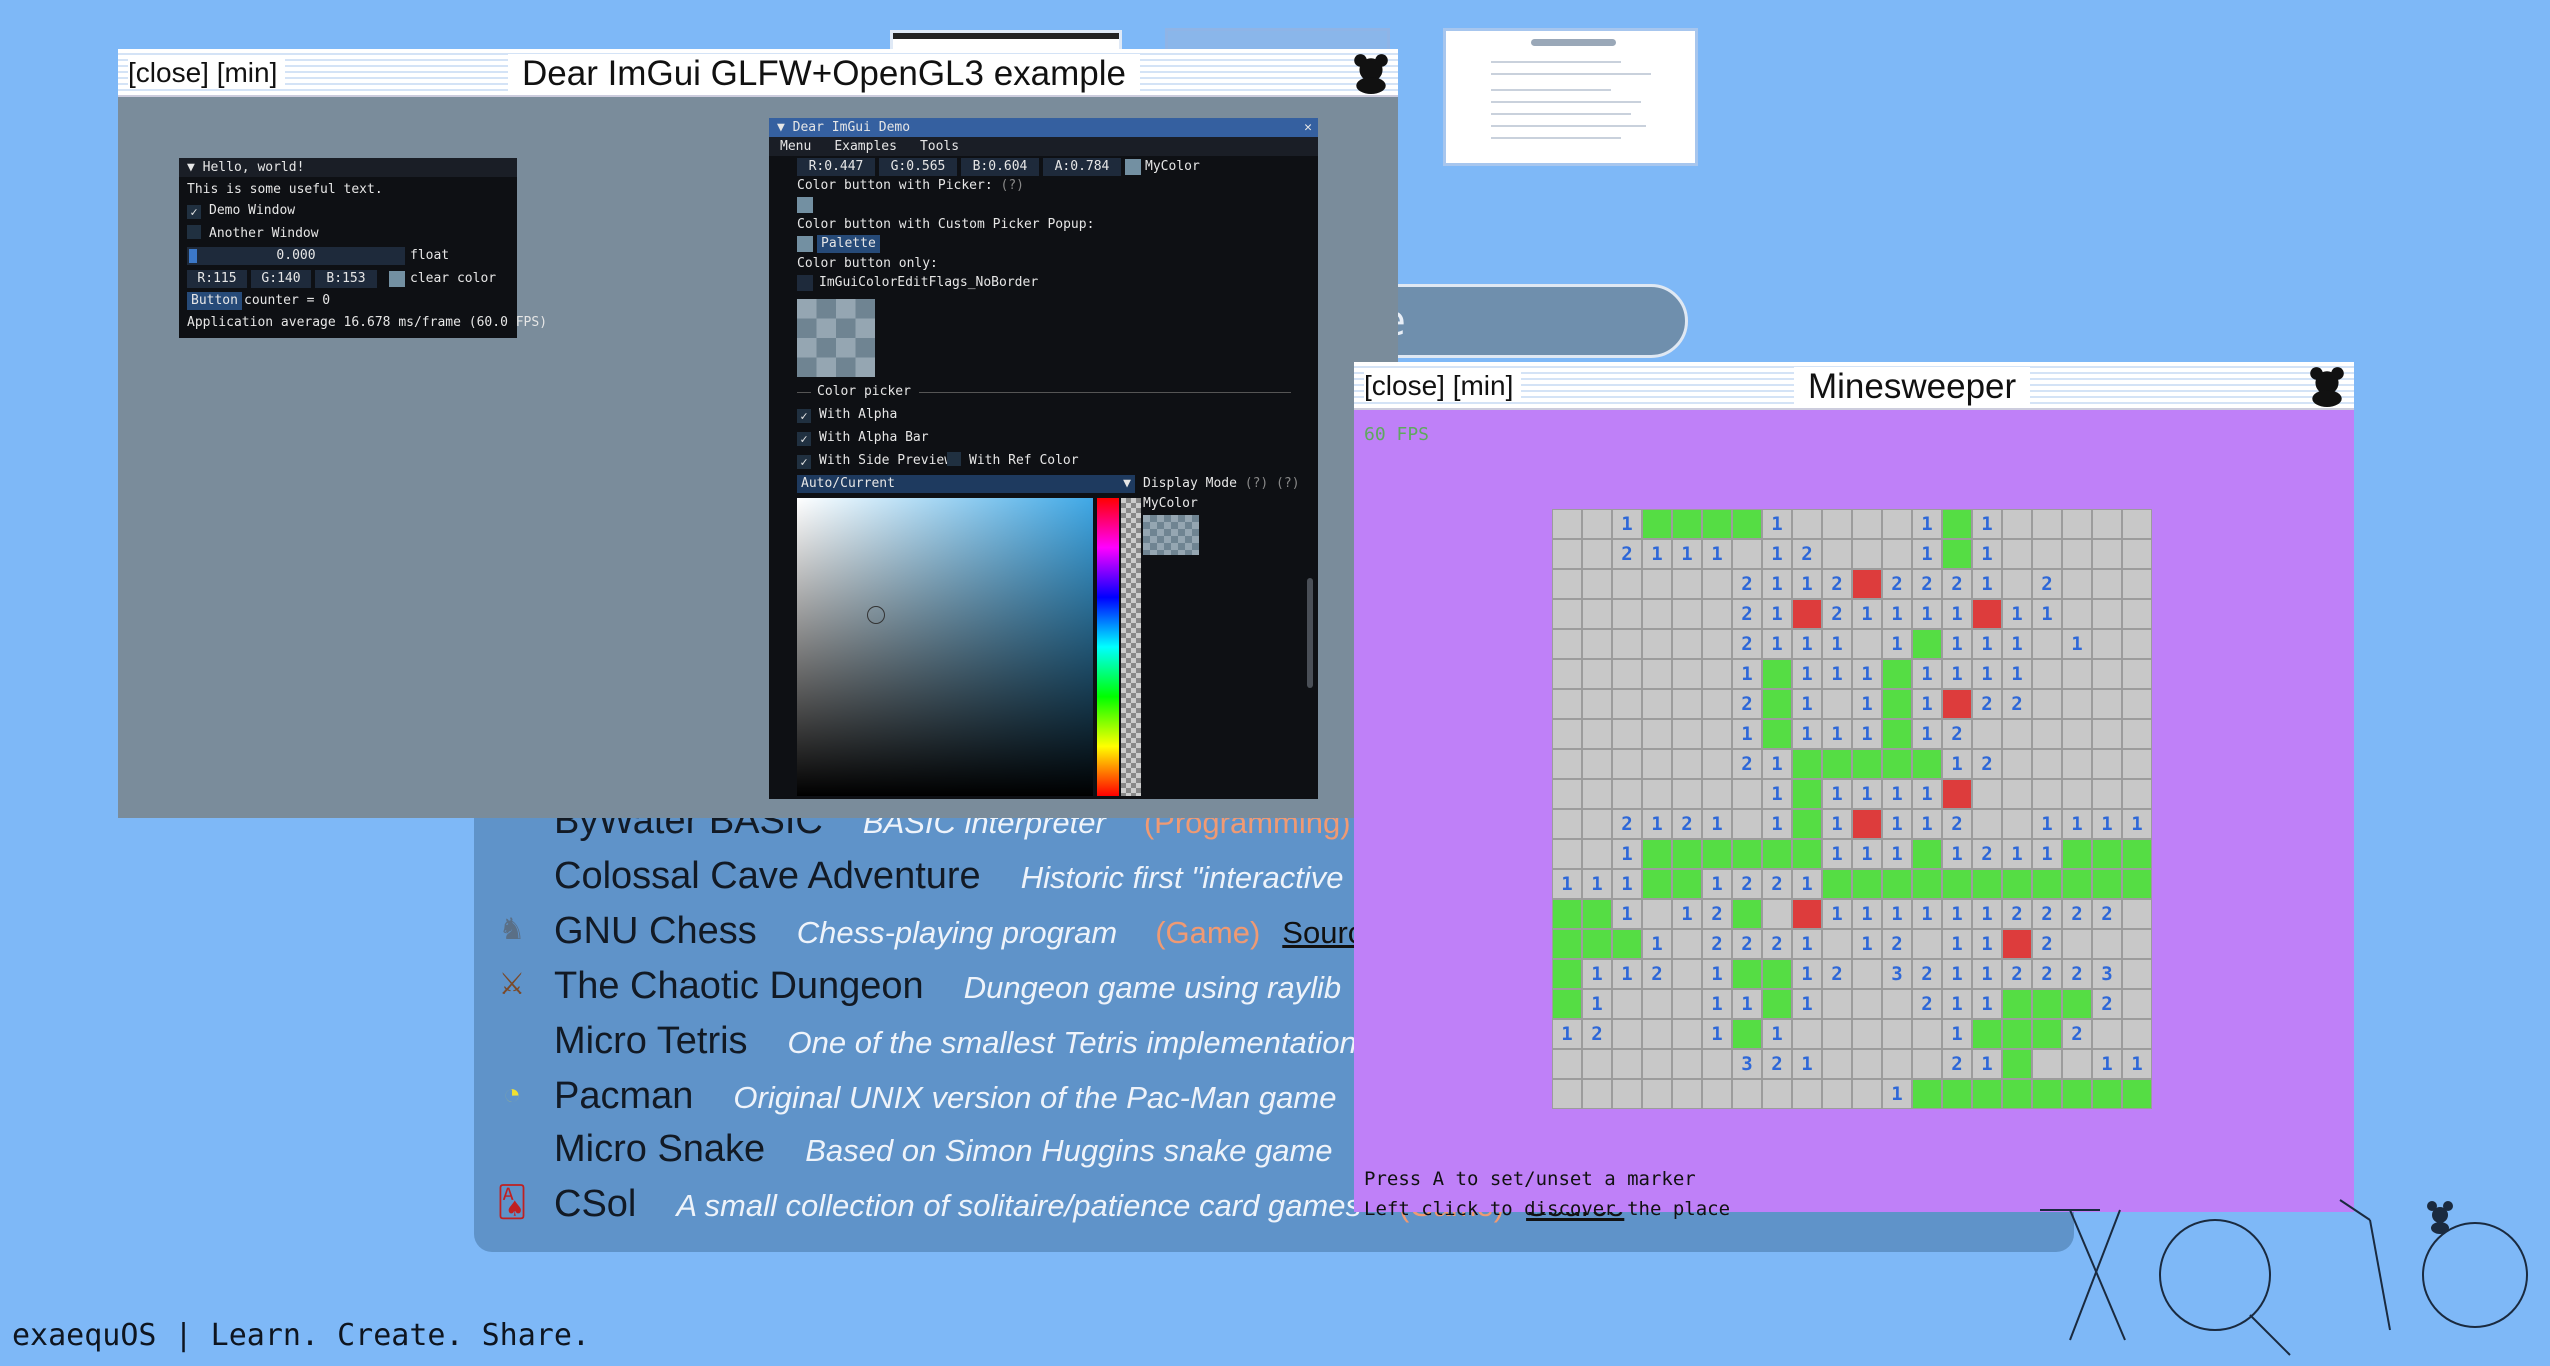  Describe the element at coordinates (194, 232) in the screenshot. I see `checkbox-box` at that location.